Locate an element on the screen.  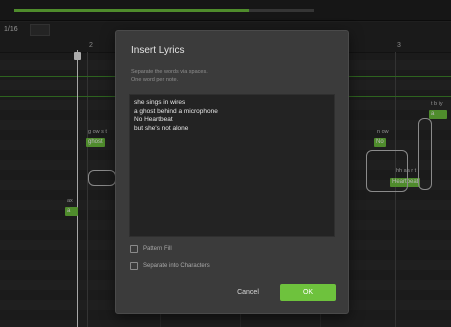
separate-characters-label: Separate into Characters is located at coordinates (176, 266).